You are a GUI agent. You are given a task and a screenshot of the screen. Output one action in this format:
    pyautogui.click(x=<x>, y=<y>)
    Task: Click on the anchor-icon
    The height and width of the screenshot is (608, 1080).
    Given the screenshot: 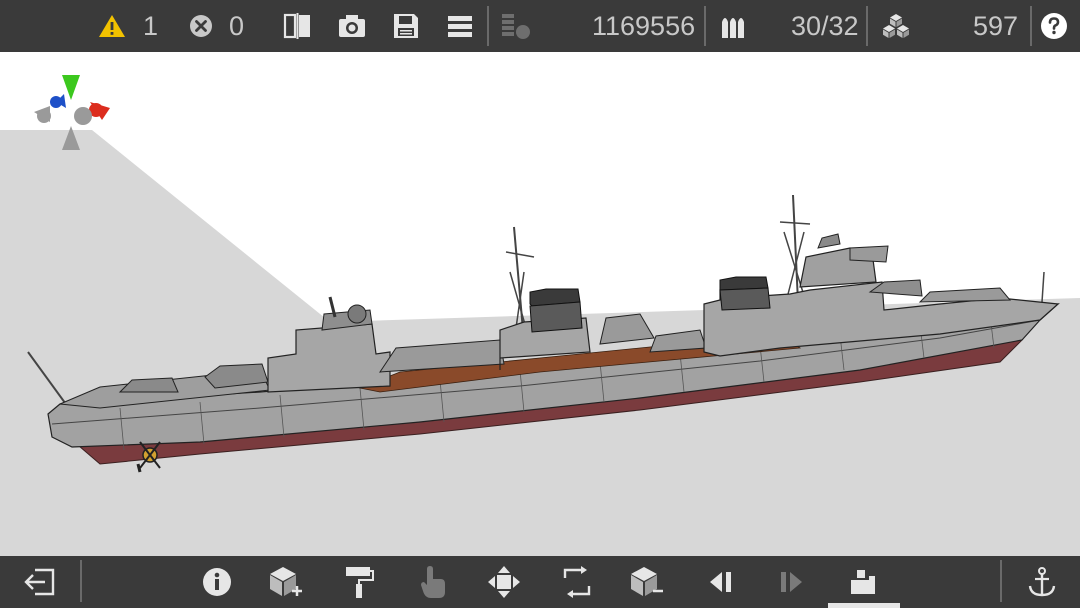 What is the action you would take?
    pyautogui.click(x=1042, y=582)
    